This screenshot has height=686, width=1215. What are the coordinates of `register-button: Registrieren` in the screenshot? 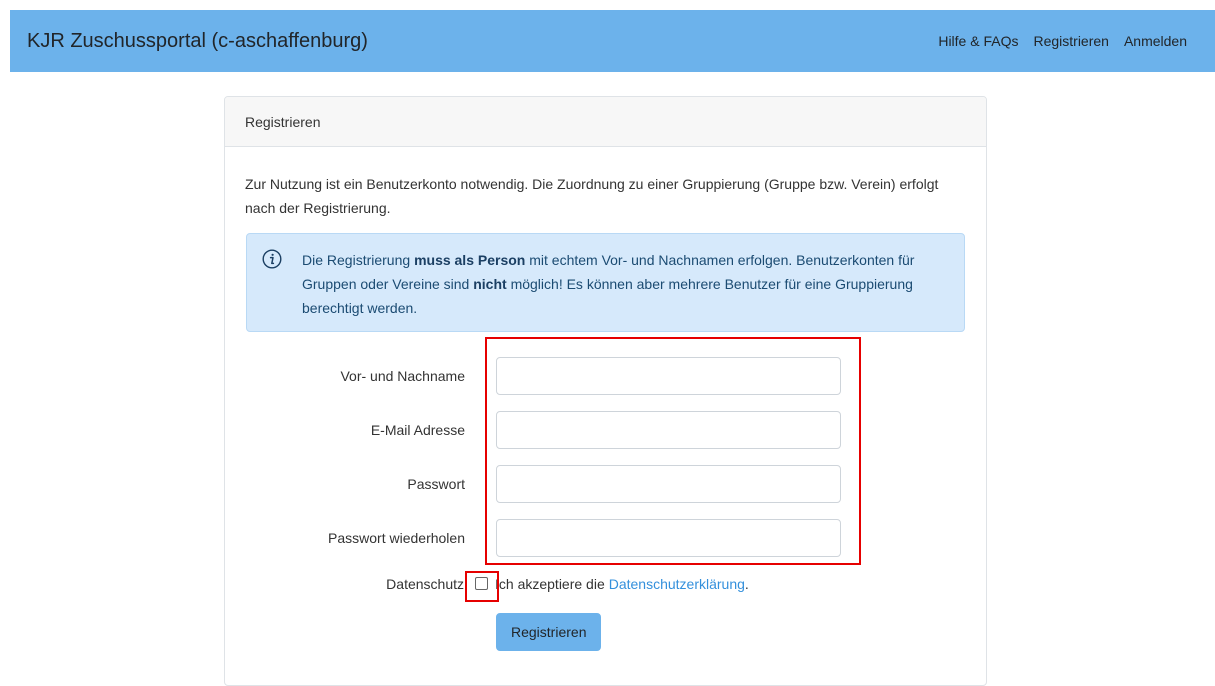 It's located at (549, 632).